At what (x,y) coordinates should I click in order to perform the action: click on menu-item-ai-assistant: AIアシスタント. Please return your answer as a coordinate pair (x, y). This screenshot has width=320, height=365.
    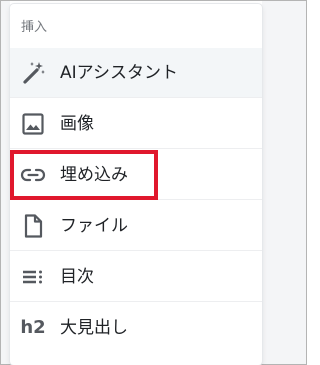
    Looking at the image, I should click on (136, 73).